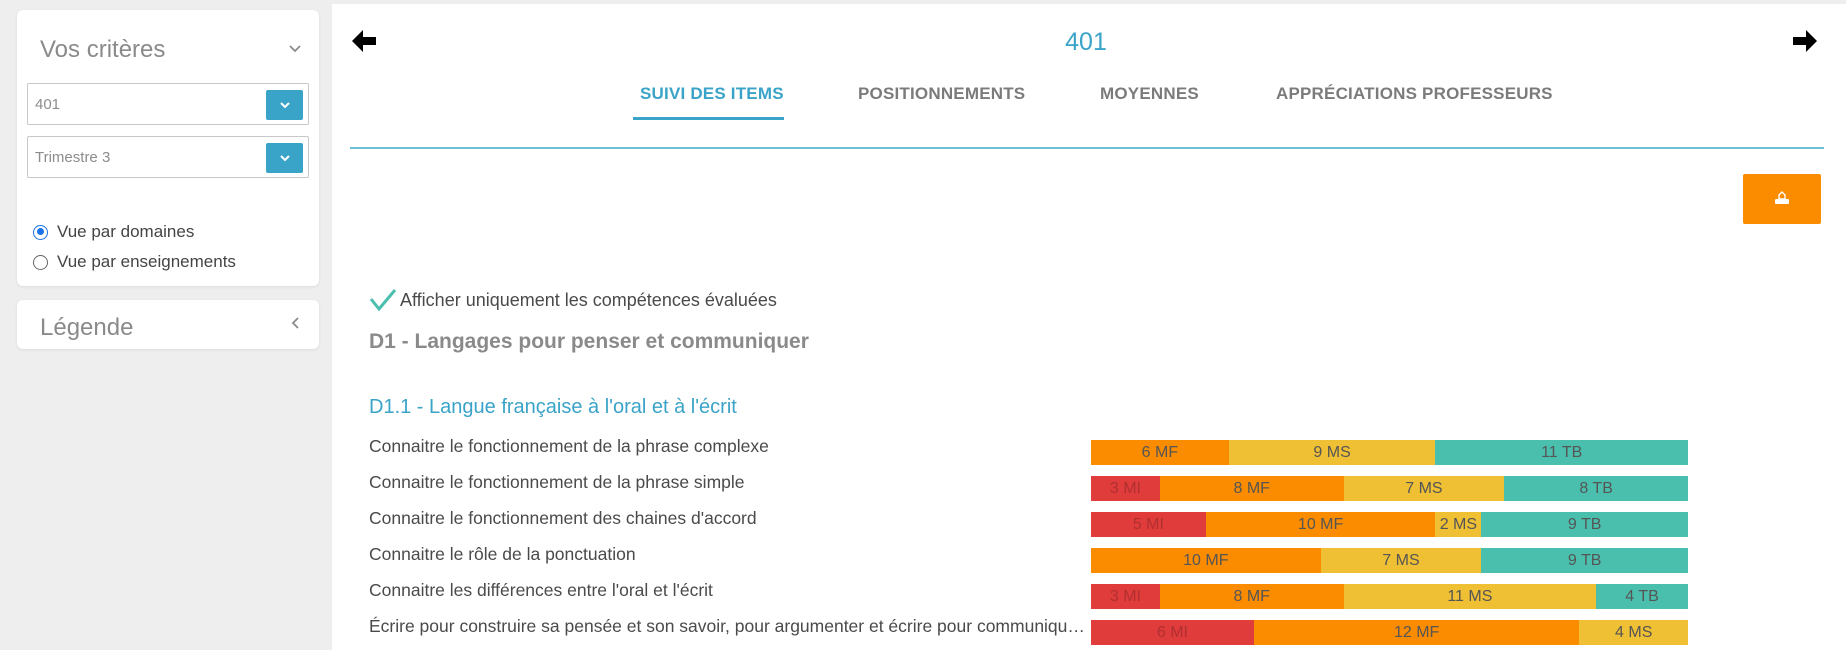  I want to click on class-select-value: 401, so click(48, 104).